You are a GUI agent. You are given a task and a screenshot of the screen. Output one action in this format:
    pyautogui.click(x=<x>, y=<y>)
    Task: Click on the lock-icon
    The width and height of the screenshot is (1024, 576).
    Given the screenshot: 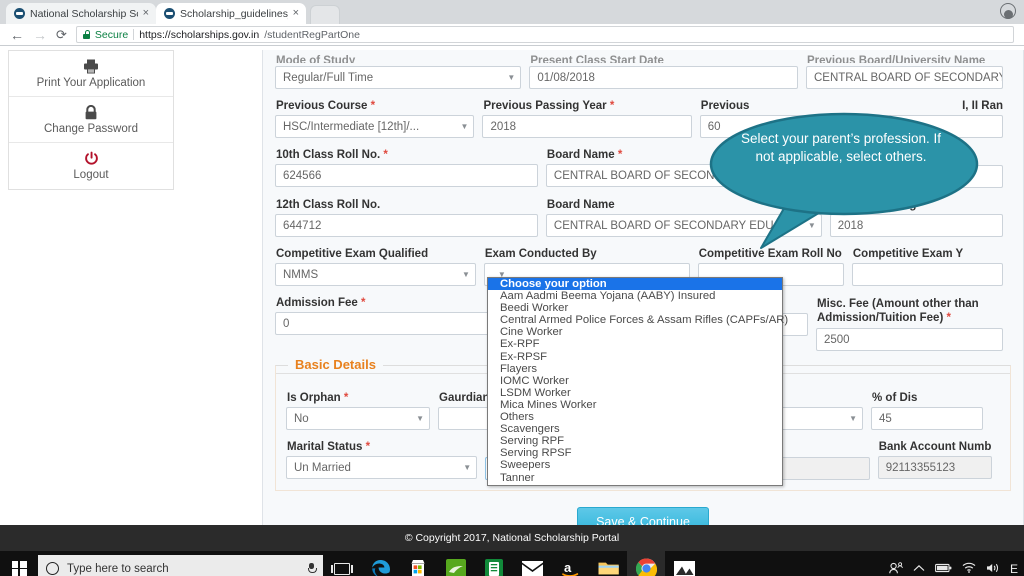 What is the action you would take?
    pyautogui.click(x=91, y=112)
    